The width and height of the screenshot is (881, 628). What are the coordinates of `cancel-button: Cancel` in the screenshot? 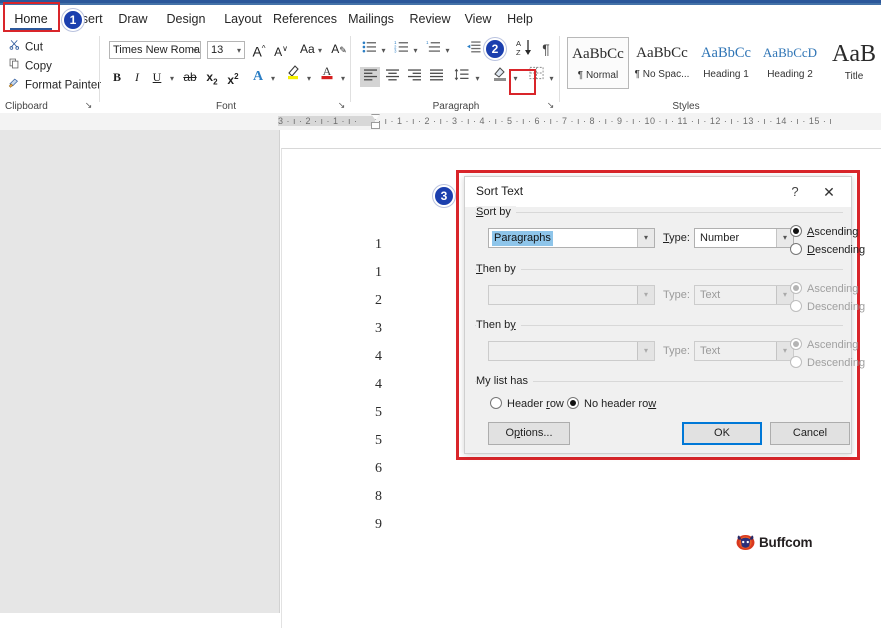 It's located at (810, 433).